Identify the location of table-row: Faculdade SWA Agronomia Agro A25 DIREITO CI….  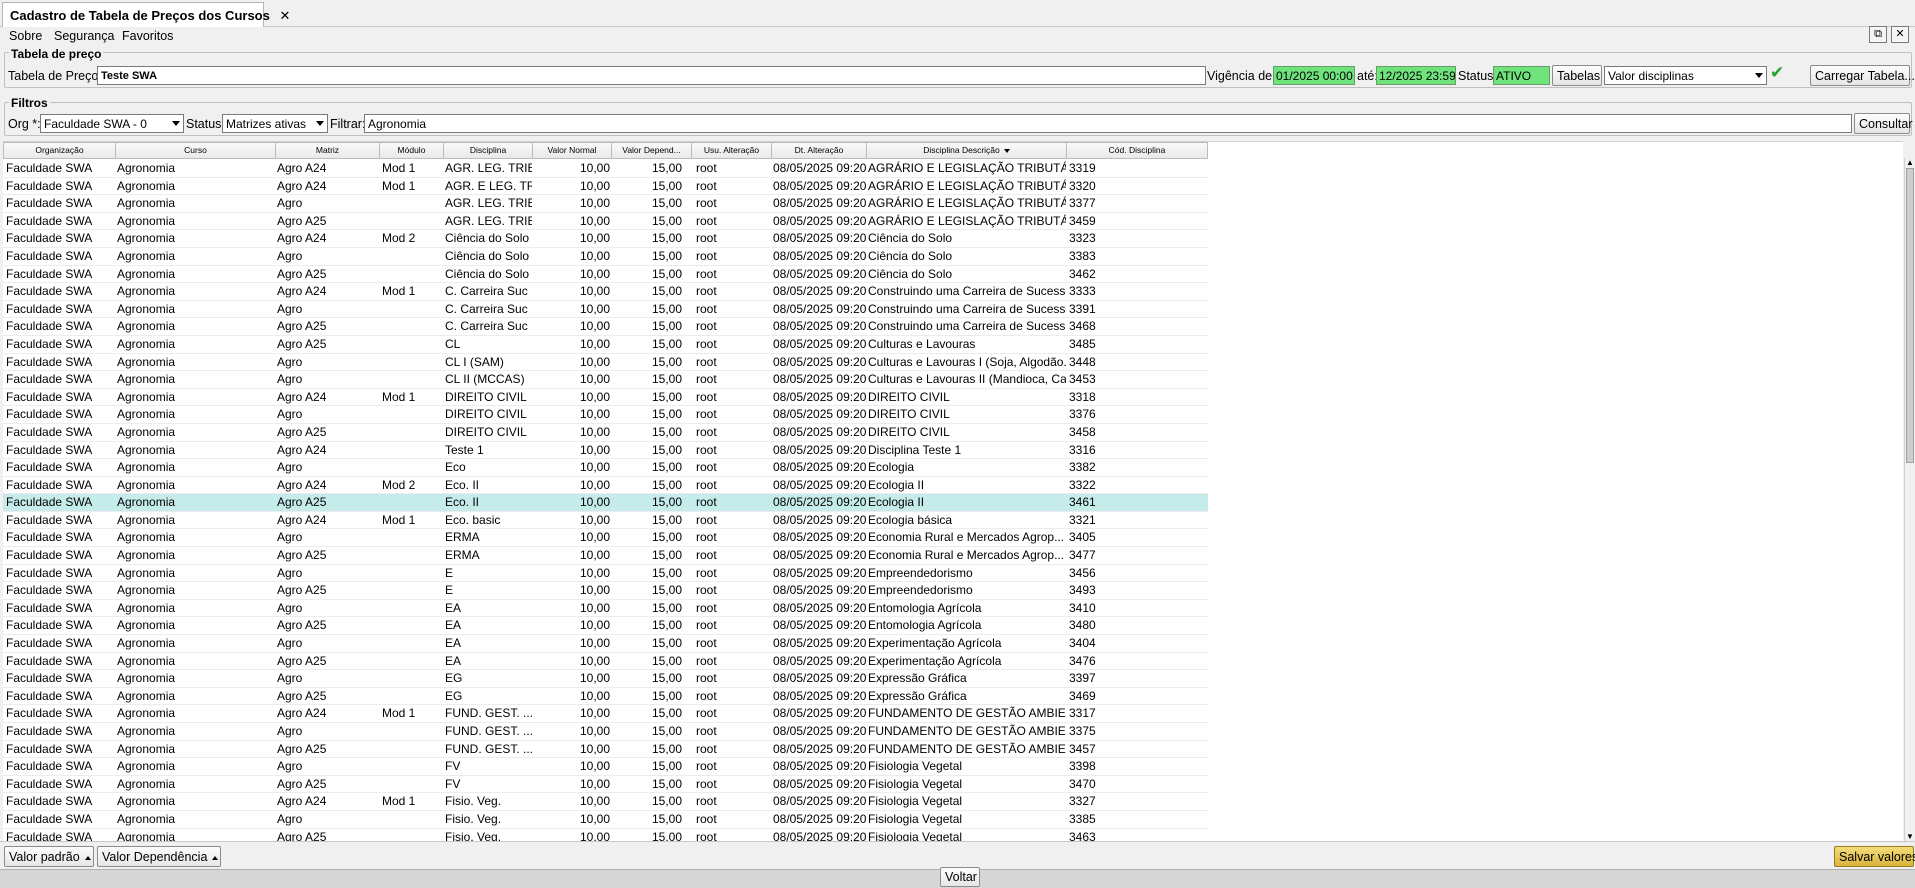
(605, 433).